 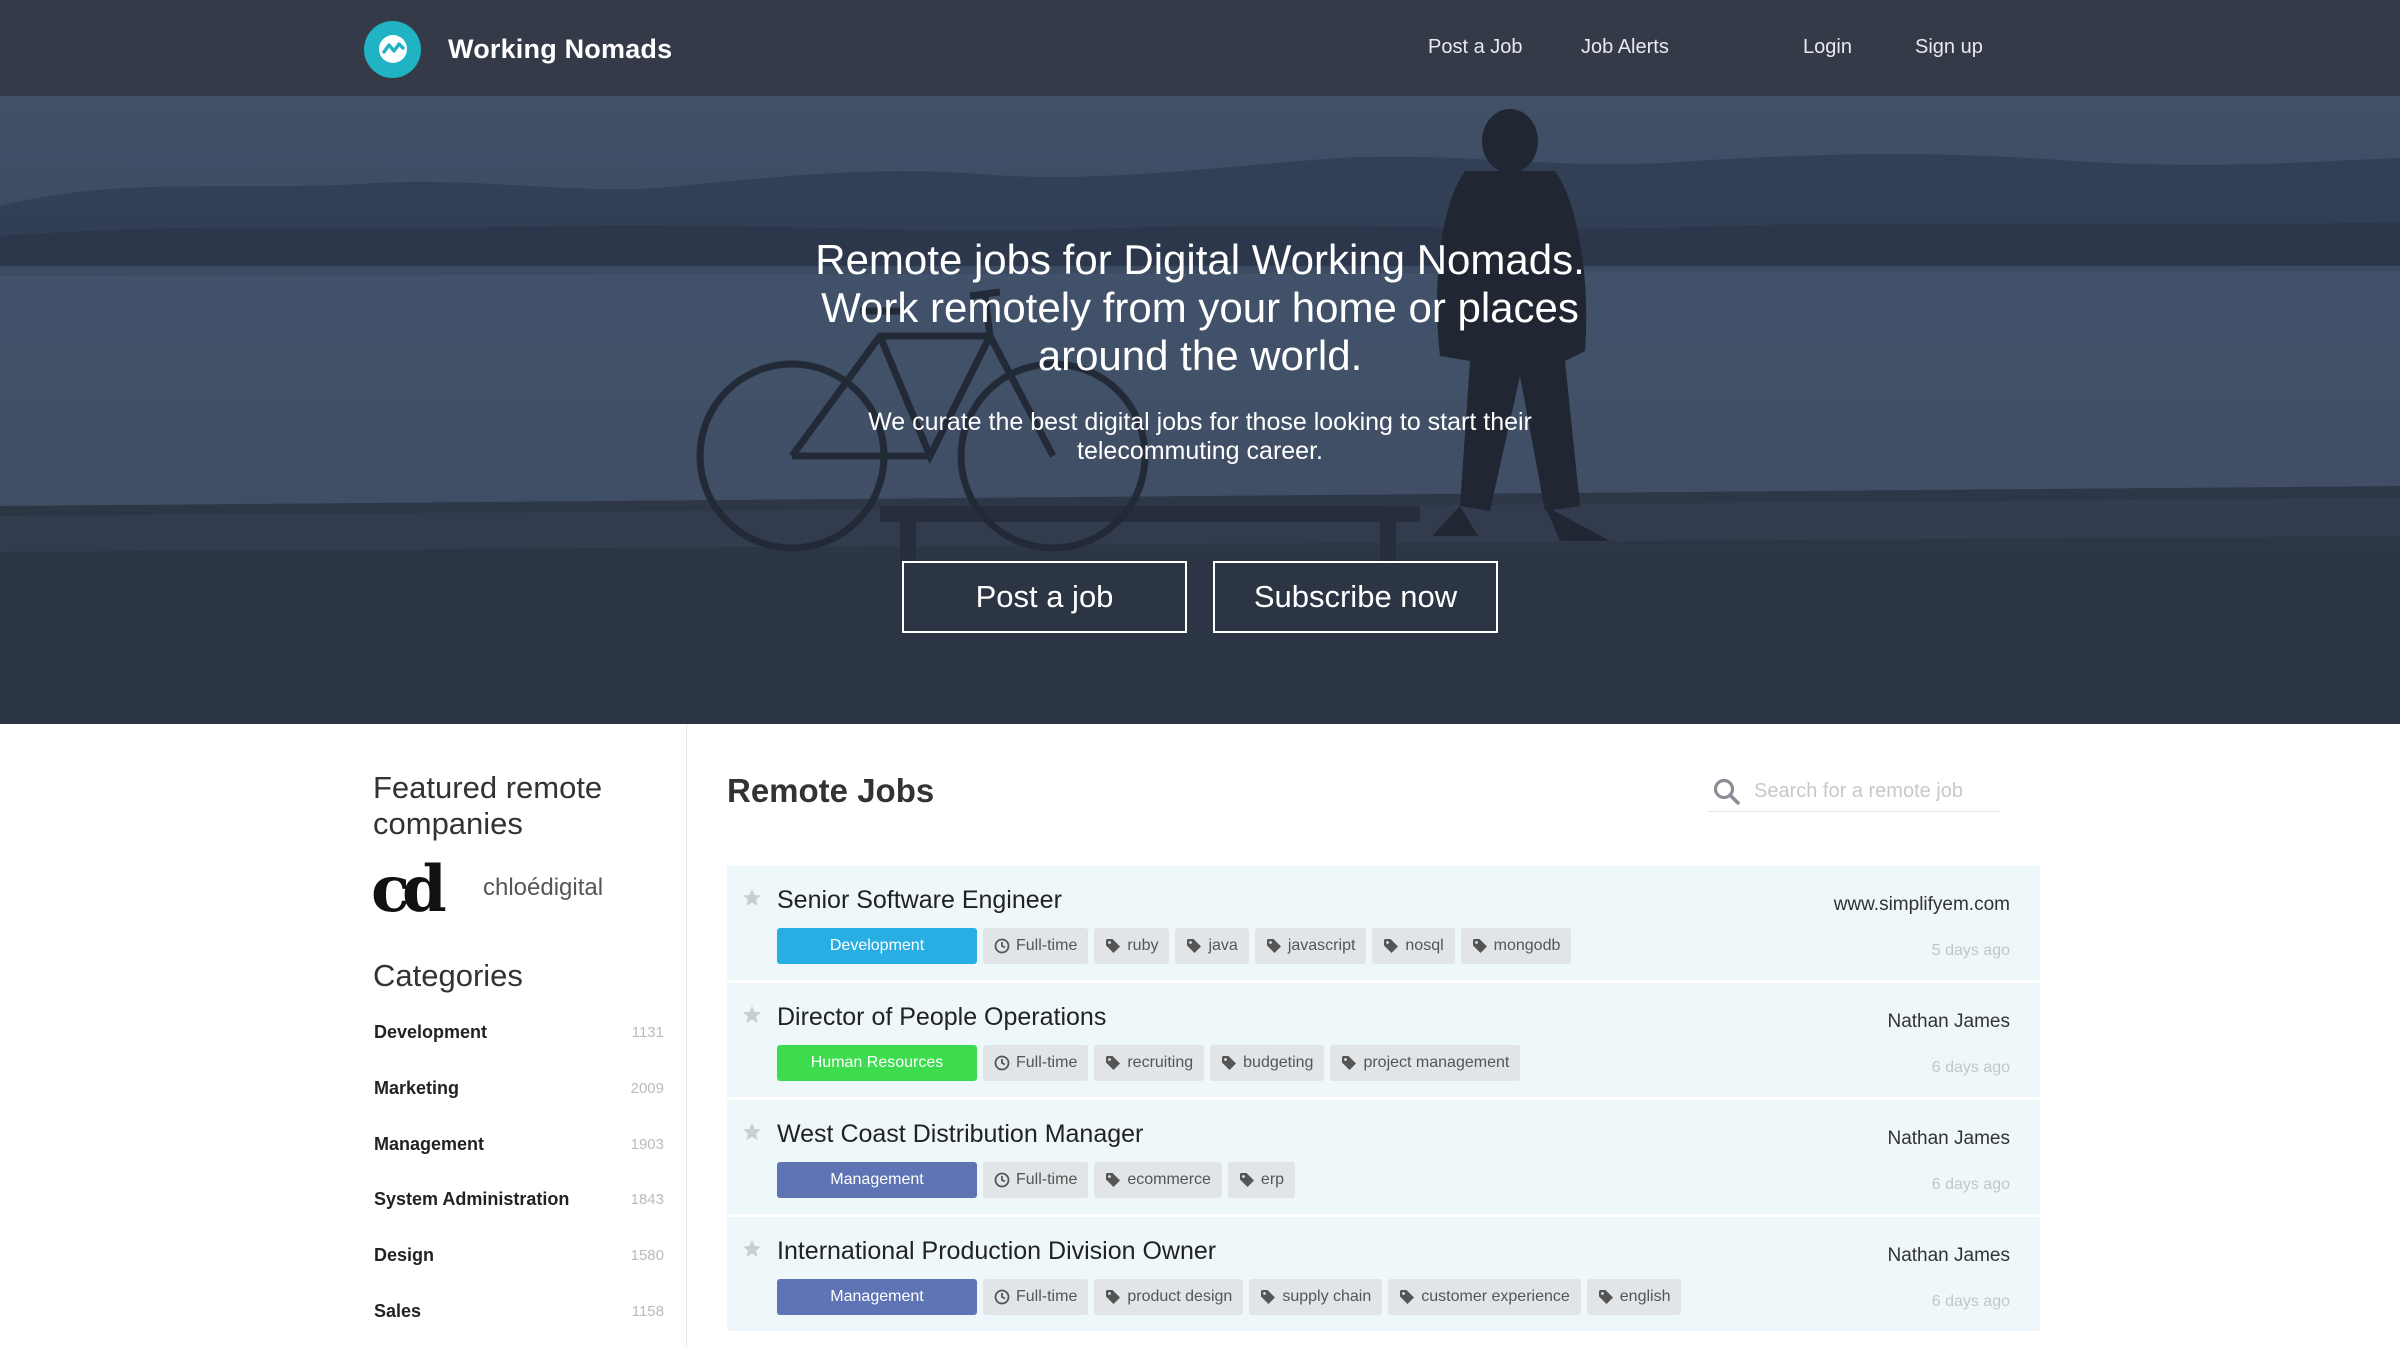 I want to click on category-item-development: Development 1131, so click(x=519, y=1032).